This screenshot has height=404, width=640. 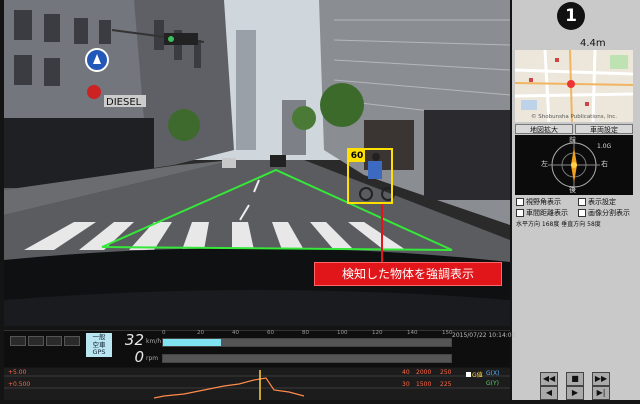 I want to click on legend-gvalue: G値, so click(x=474, y=374).